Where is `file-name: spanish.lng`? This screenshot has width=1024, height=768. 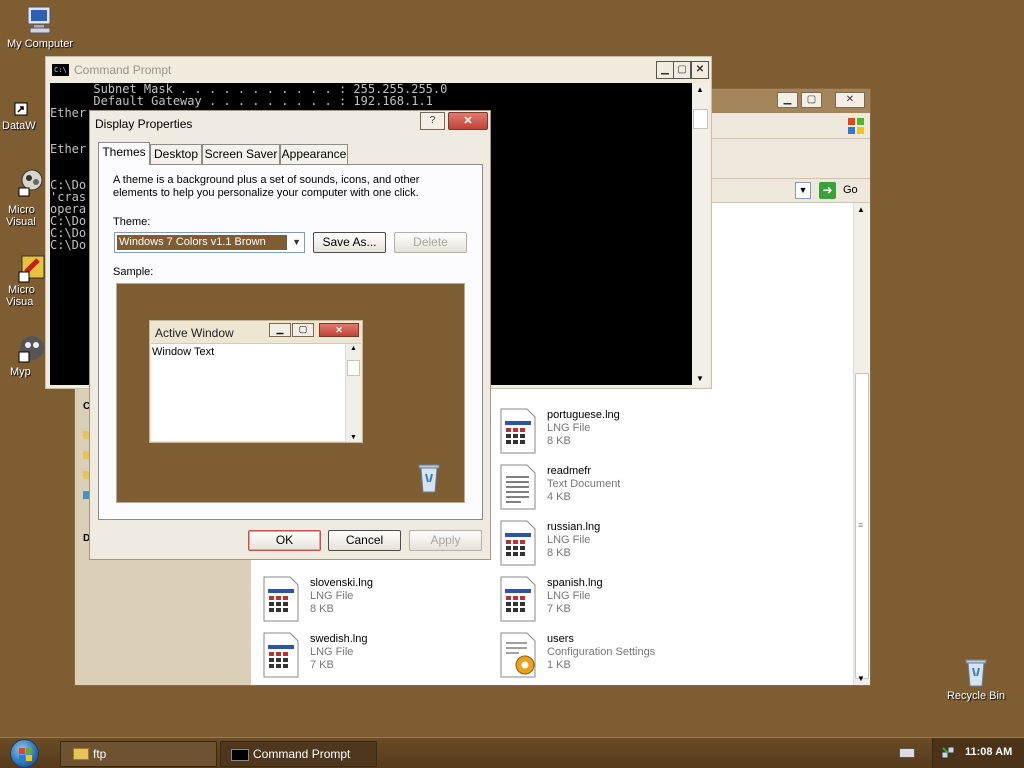
file-name: spanish.lng is located at coordinates (575, 583).